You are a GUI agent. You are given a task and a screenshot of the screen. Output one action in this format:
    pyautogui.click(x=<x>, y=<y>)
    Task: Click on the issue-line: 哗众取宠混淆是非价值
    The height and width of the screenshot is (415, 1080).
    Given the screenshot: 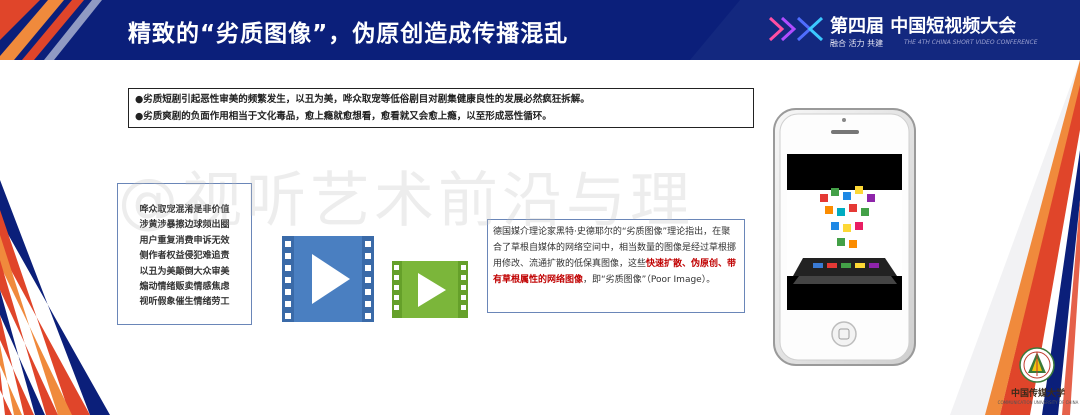 What is the action you would take?
    pyautogui.click(x=184, y=210)
    